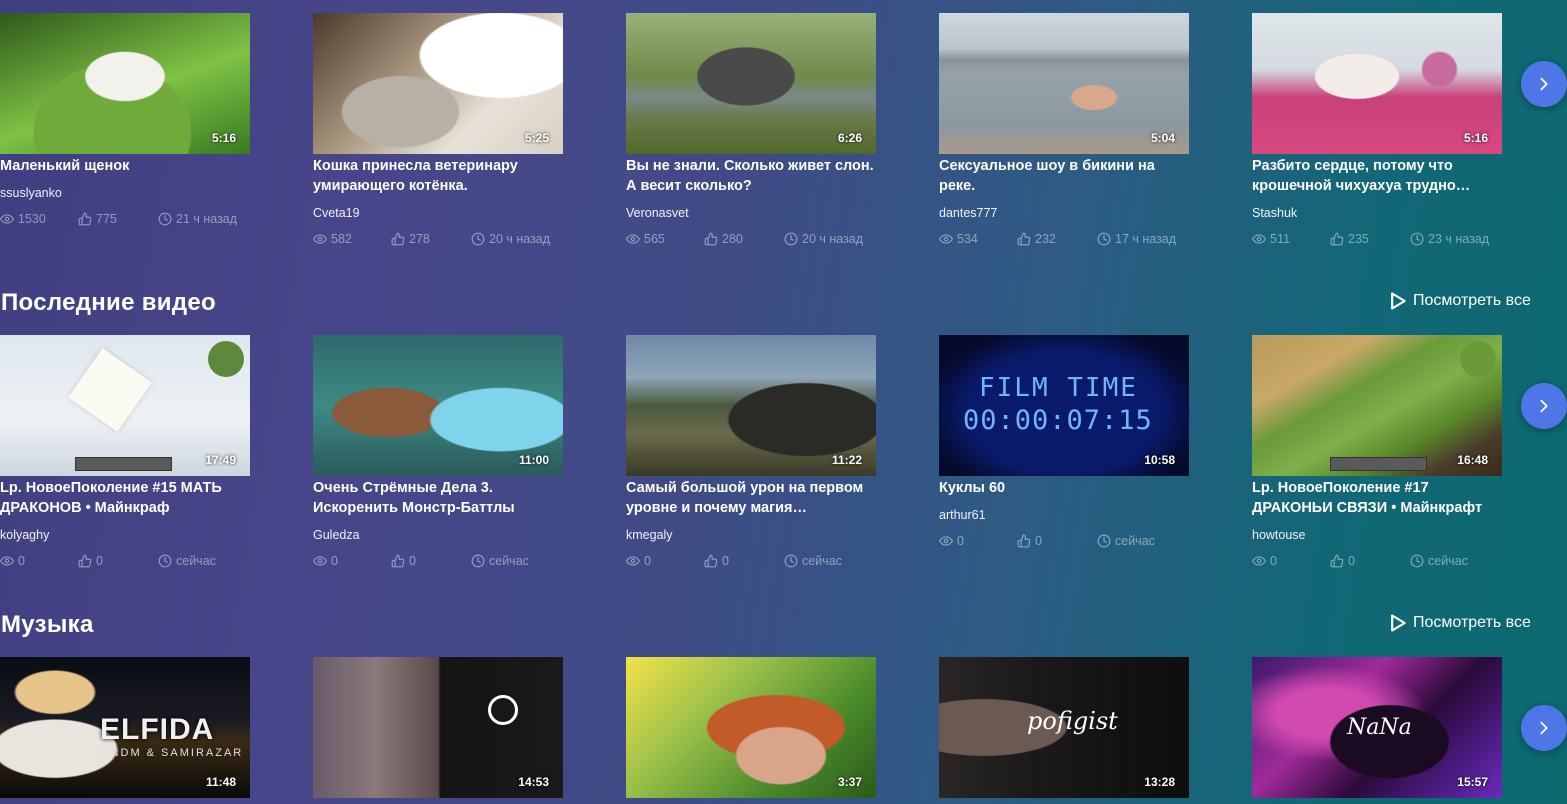 The height and width of the screenshot is (804, 1567). I want to click on time-stat: 21 ч назад, so click(197, 219).